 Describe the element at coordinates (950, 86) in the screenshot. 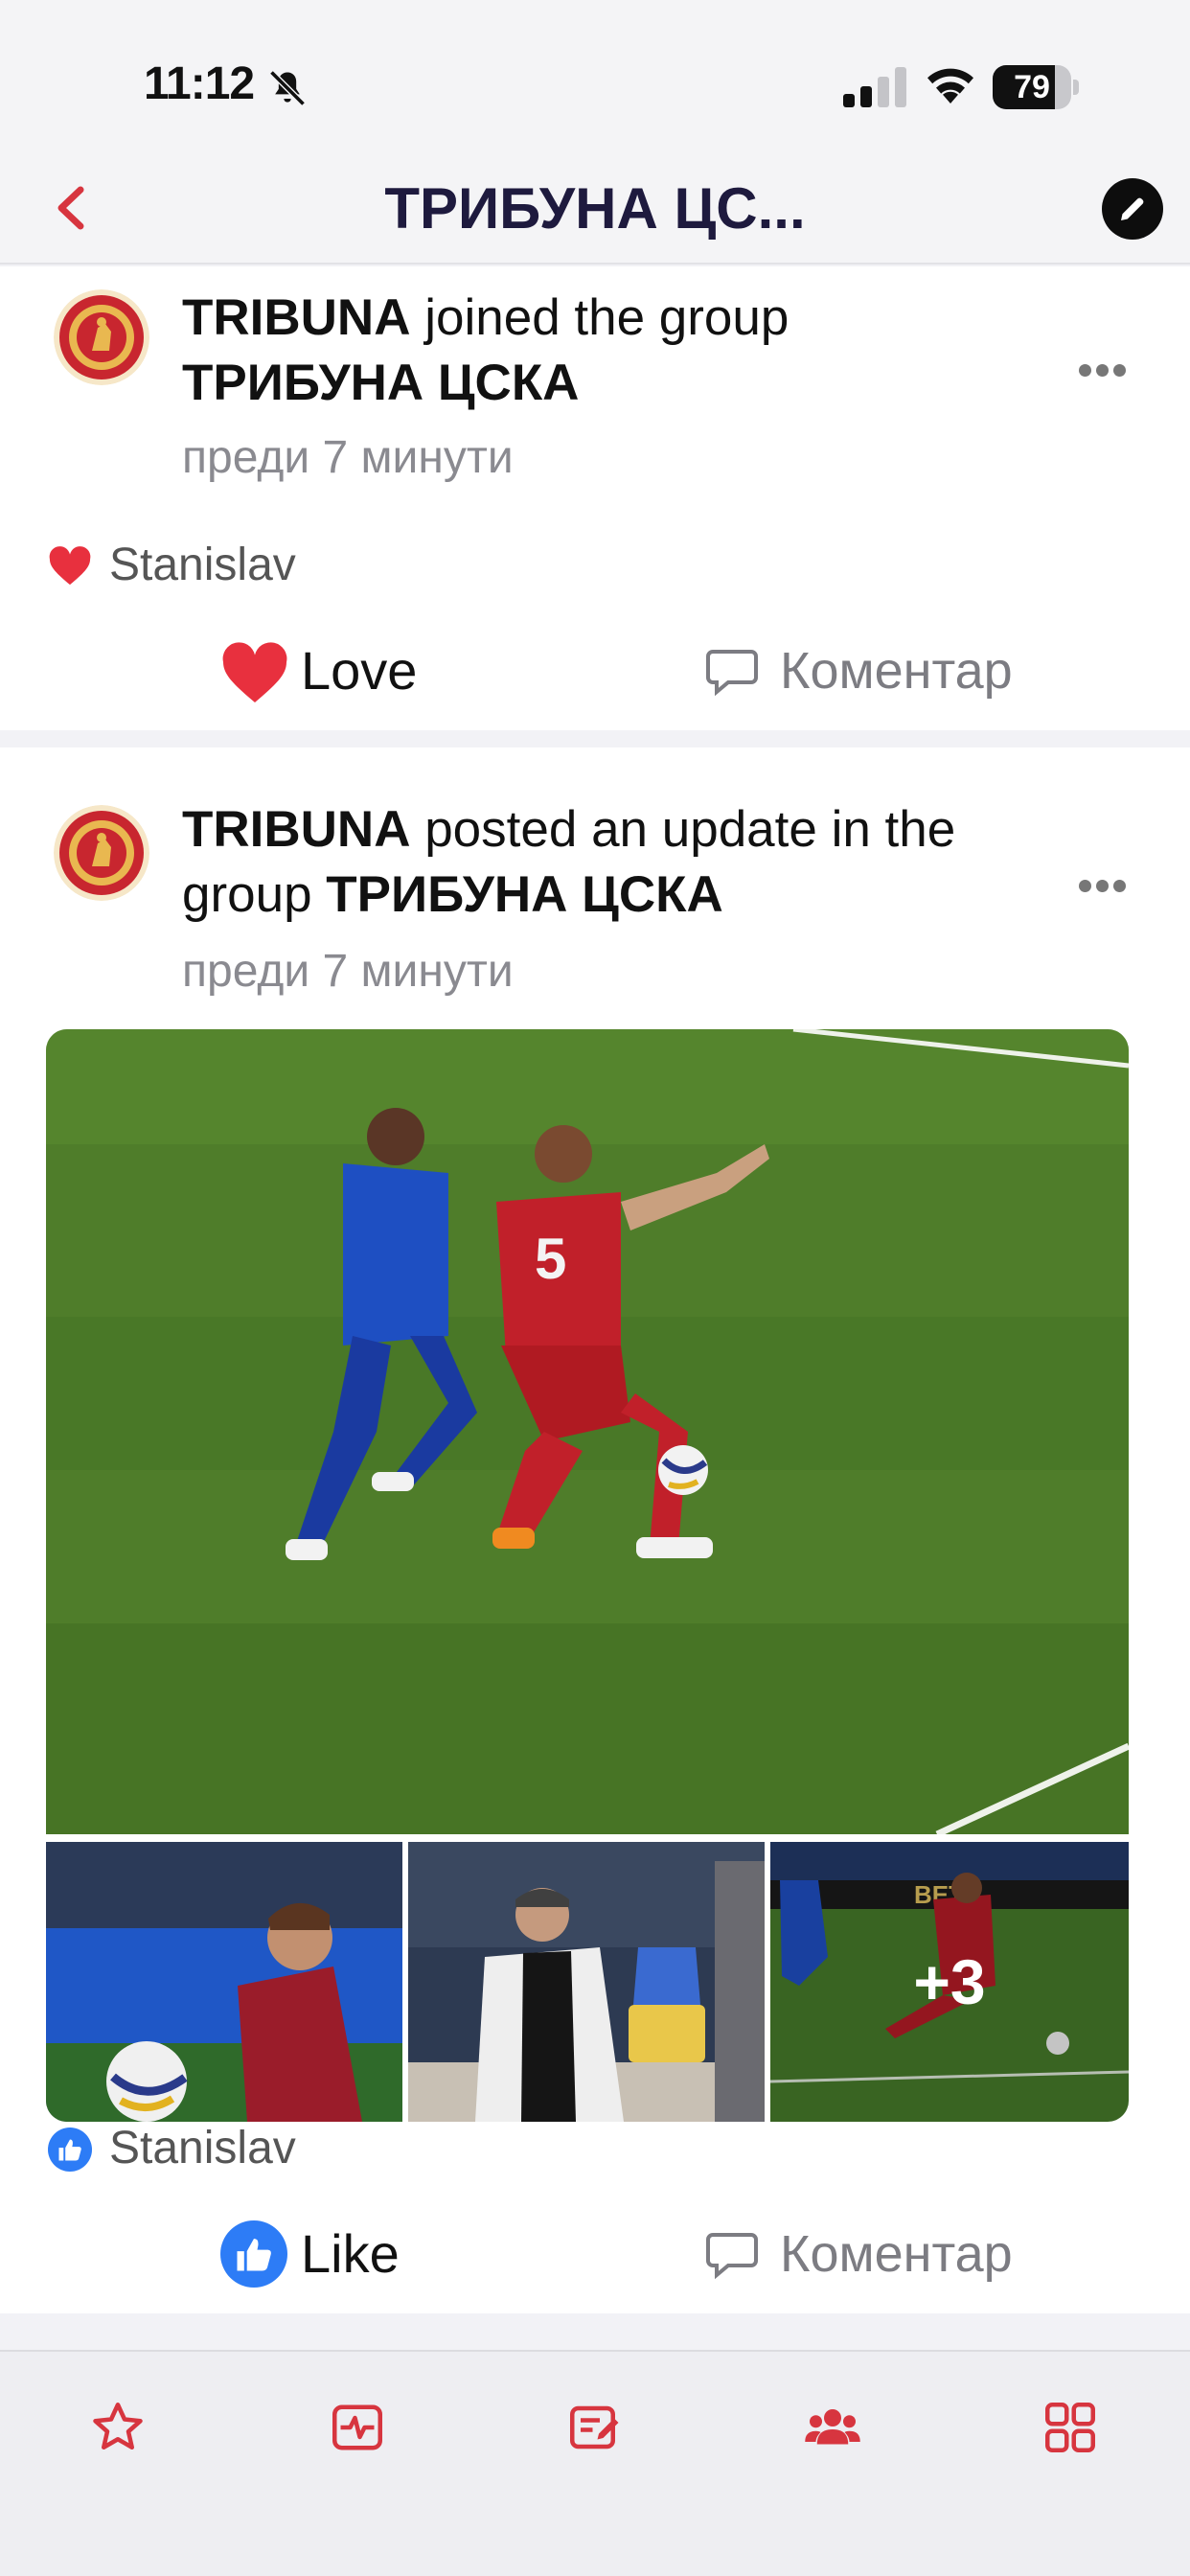

I see `wifi-icon` at that location.